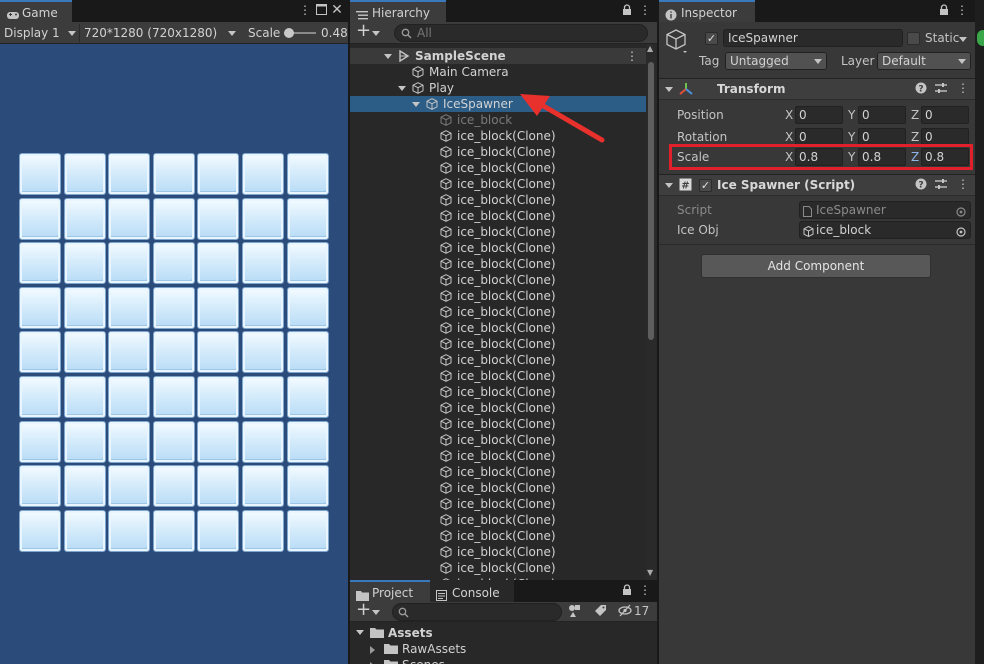 The height and width of the screenshot is (664, 984). Describe the element at coordinates (300, 33) in the screenshot. I see `scale-slider` at that location.